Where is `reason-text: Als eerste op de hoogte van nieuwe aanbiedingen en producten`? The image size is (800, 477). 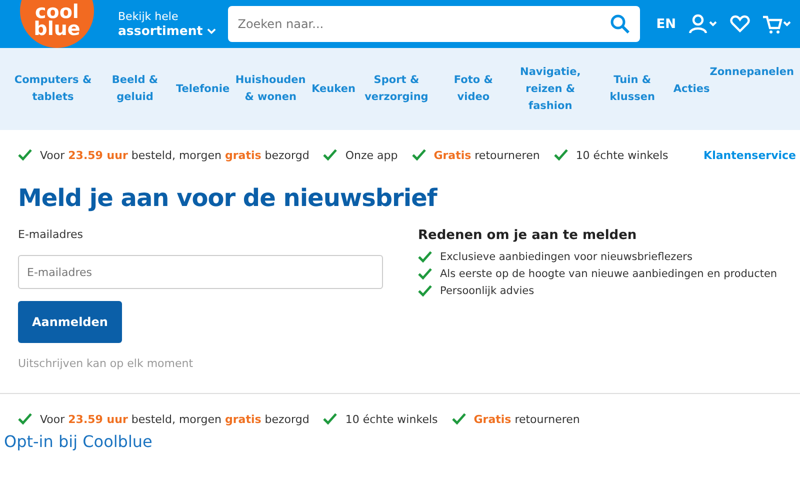
reason-text: Als eerste op de hoogte van nieuwe aanbiedingen en producten is located at coordinates (609, 274).